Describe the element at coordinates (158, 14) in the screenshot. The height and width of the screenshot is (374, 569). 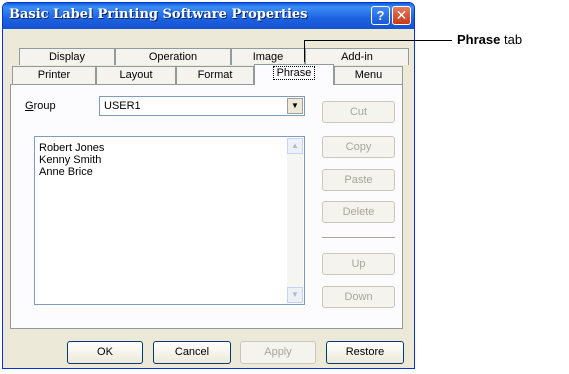
I see `window-title: Basic Label Printing Software Properties` at that location.